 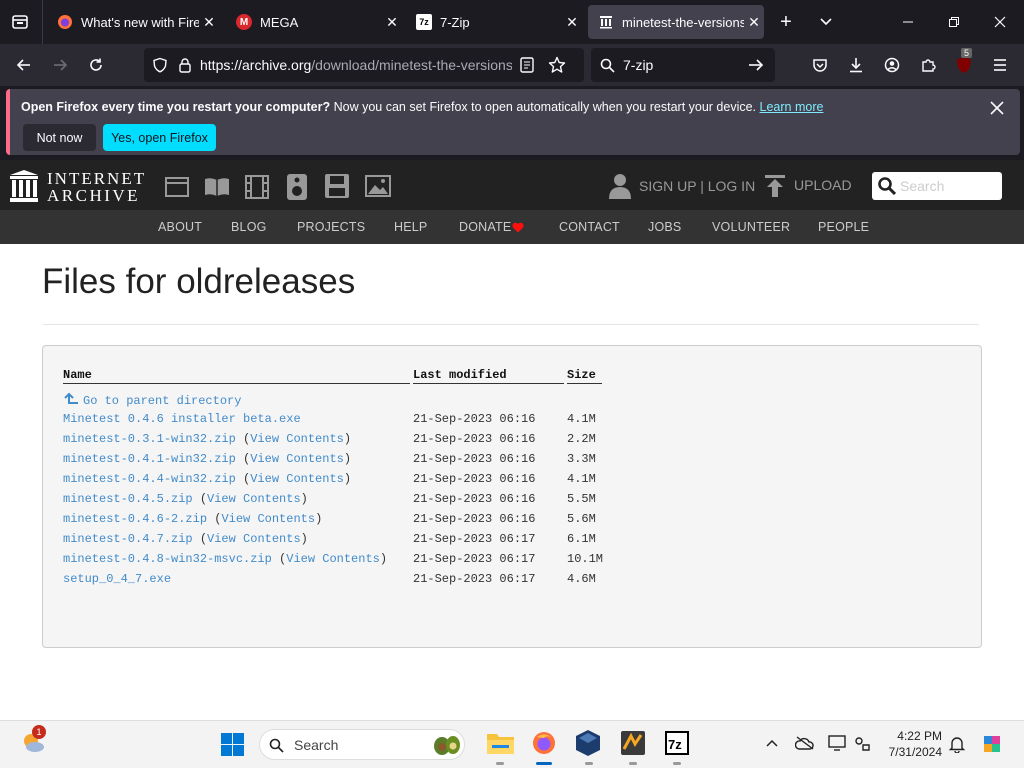 I want to click on ublock-button: 5, so click(x=964, y=63).